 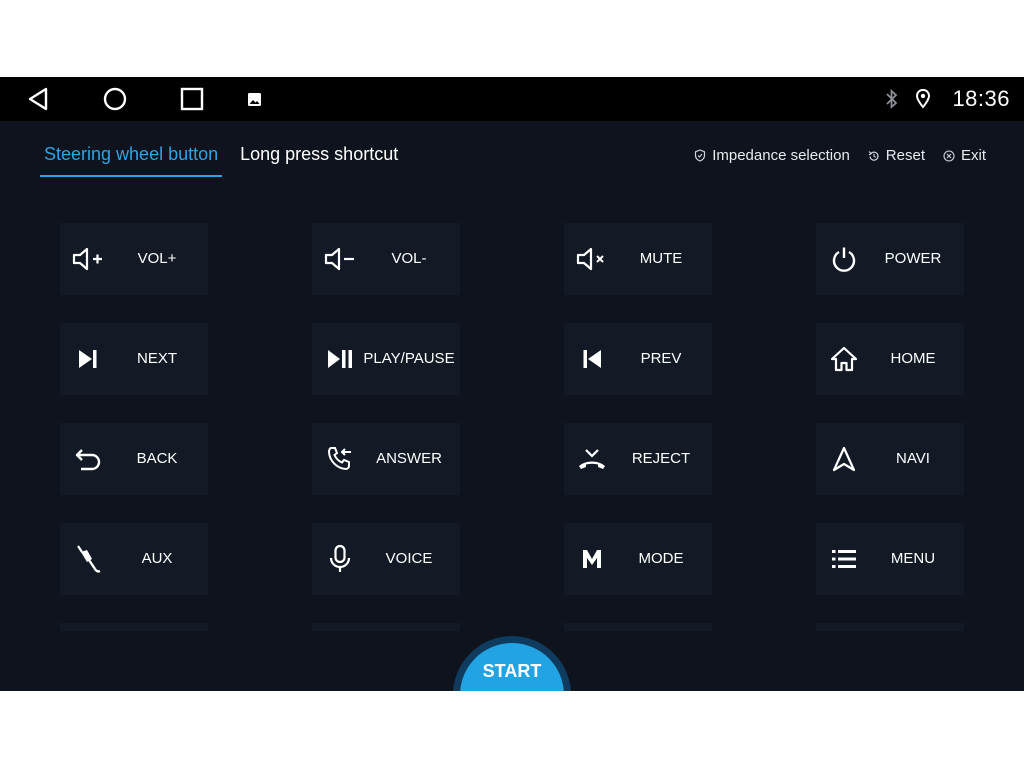 What do you see at coordinates (592, 259) in the screenshot?
I see `mute-icon` at bounding box center [592, 259].